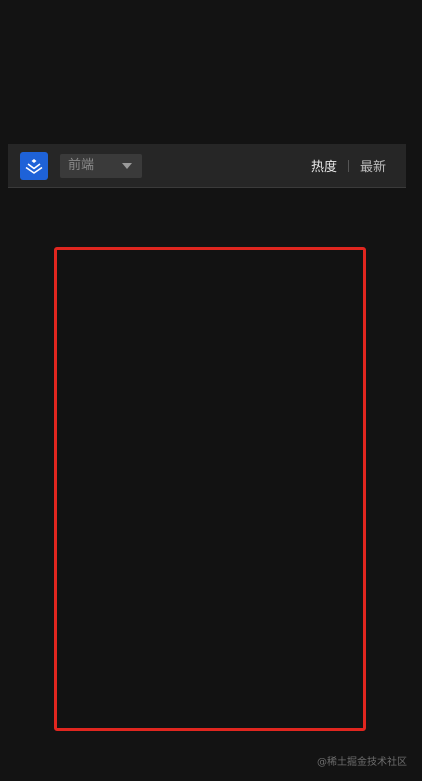 The image size is (422, 781). Describe the element at coordinates (324, 165) in the screenshot. I see `sort-tab-hot: 热度` at that location.